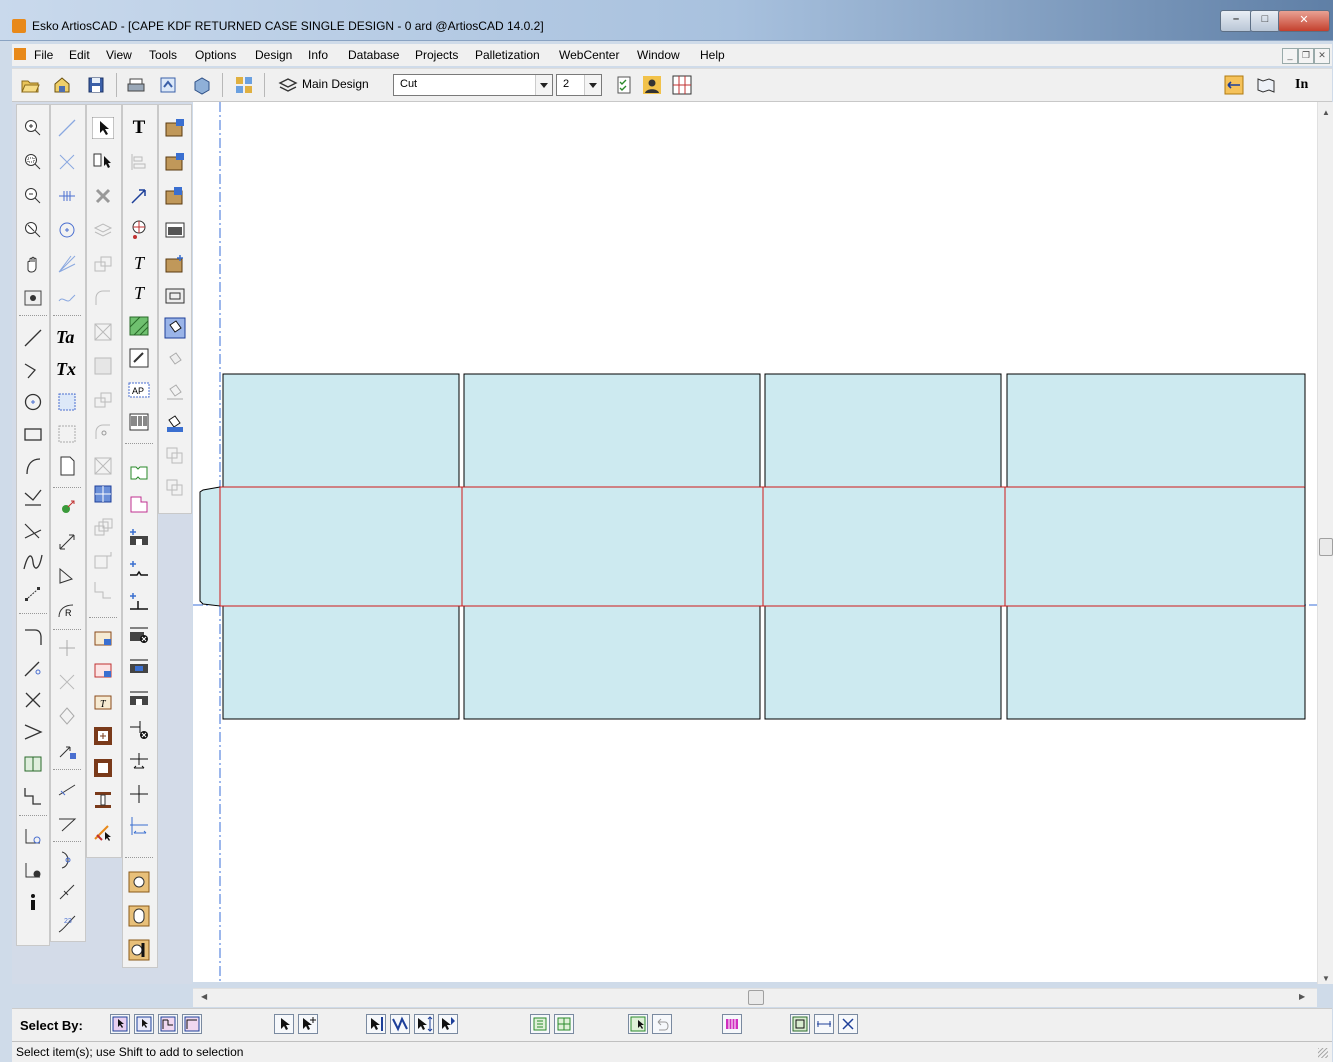 This screenshot has width=1333, height=1062. What do you see at coordinates (139, 730) in the screenshot?
I see `nick-delete-icon` at bounding box center [139, 730].